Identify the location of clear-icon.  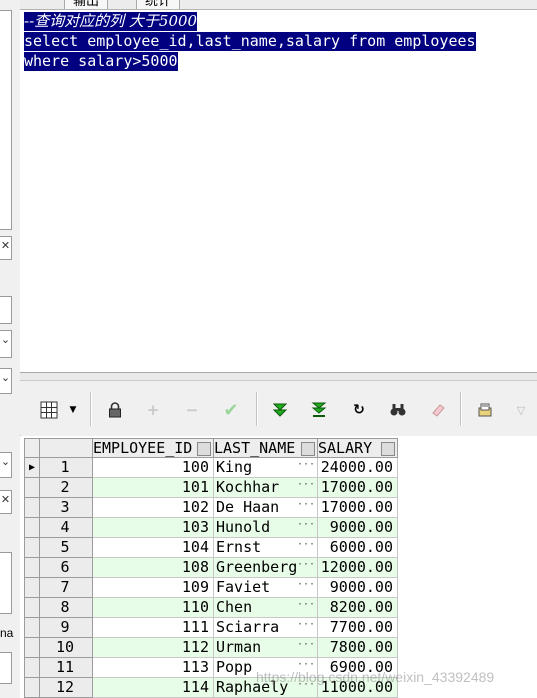
(438, 410).